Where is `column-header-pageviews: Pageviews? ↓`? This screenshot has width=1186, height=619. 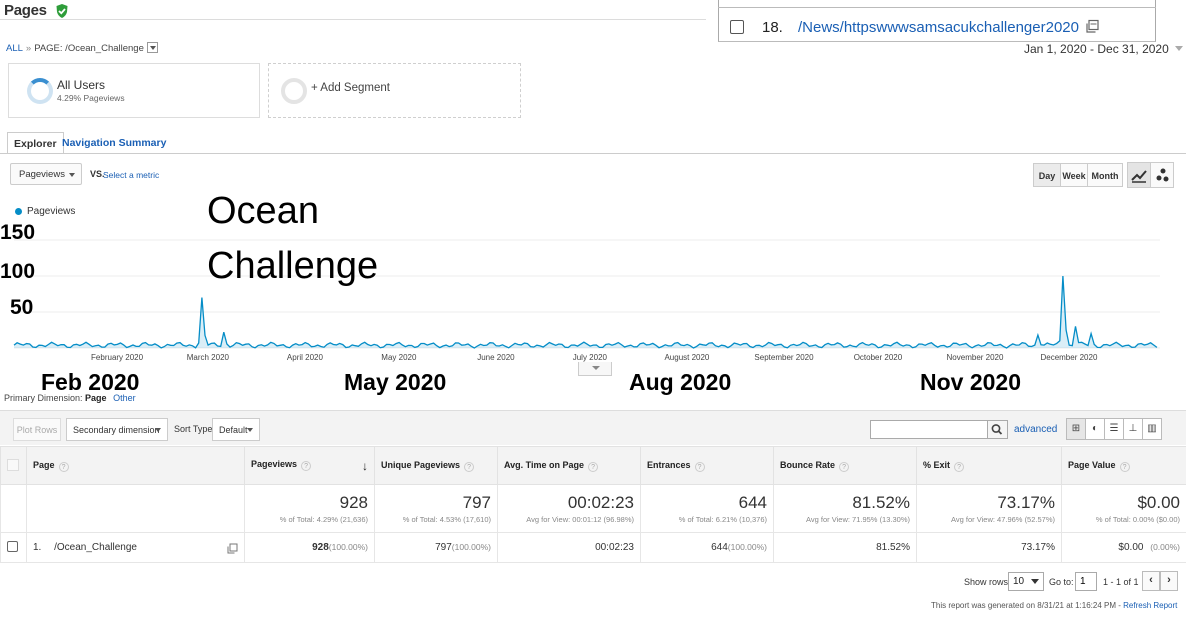
column-header-pageviews: Pageviews? ↓ is located at coordinates (309, 465).